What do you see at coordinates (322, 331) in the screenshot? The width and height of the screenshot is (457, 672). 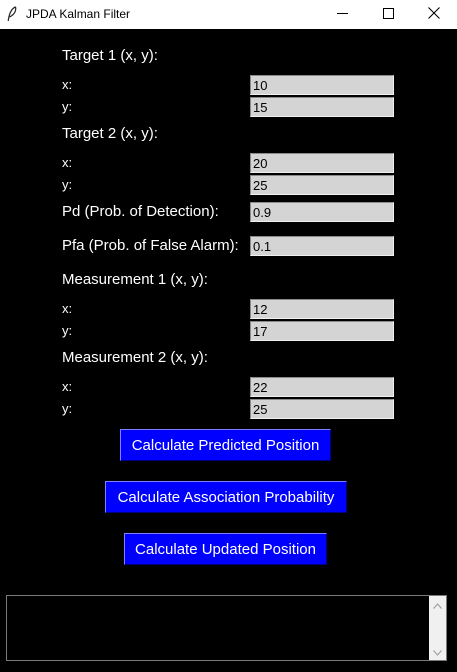 I see `measurement1-y-input` at bounding box center [322, 331].